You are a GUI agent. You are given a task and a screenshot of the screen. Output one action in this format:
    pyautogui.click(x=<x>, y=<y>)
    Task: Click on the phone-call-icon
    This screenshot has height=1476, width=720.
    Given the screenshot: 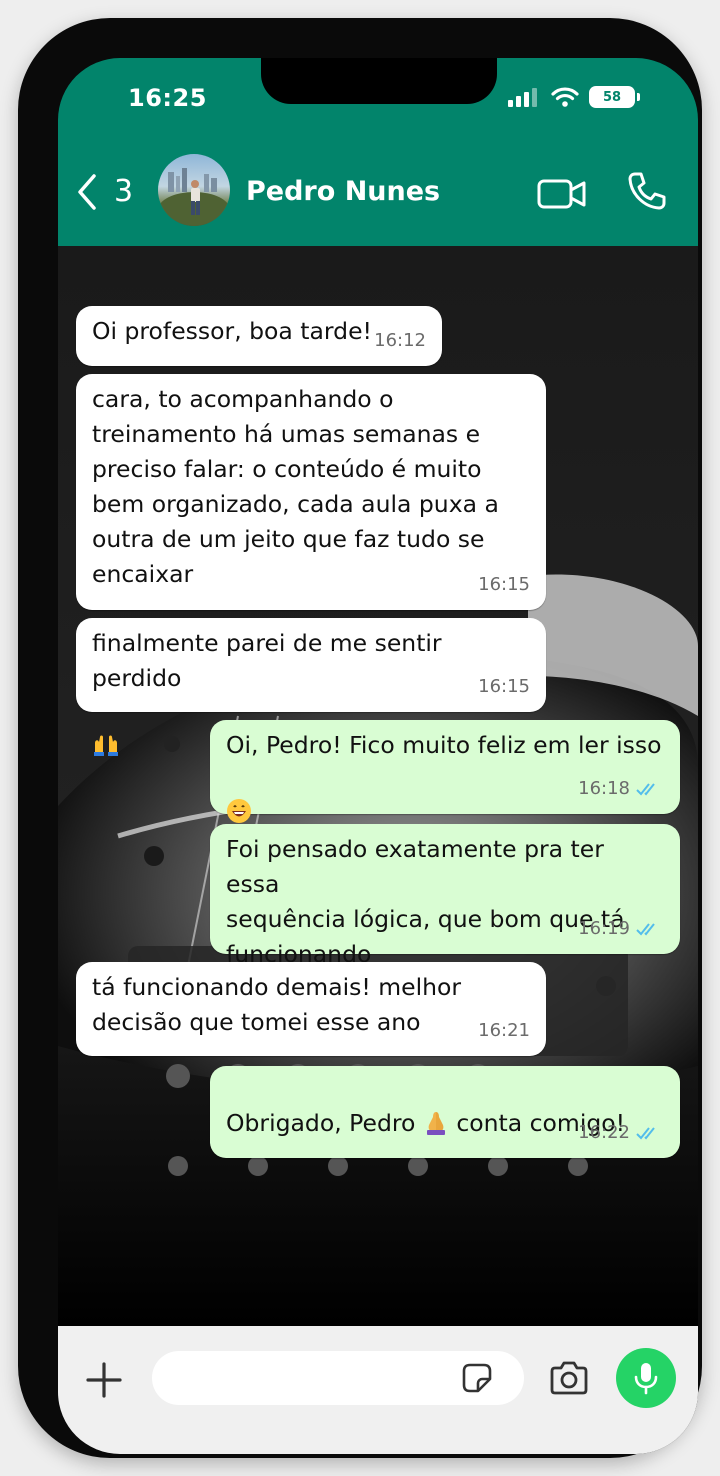 What is the action you would take?
    pyautogui.click(x=647, y=191)
    